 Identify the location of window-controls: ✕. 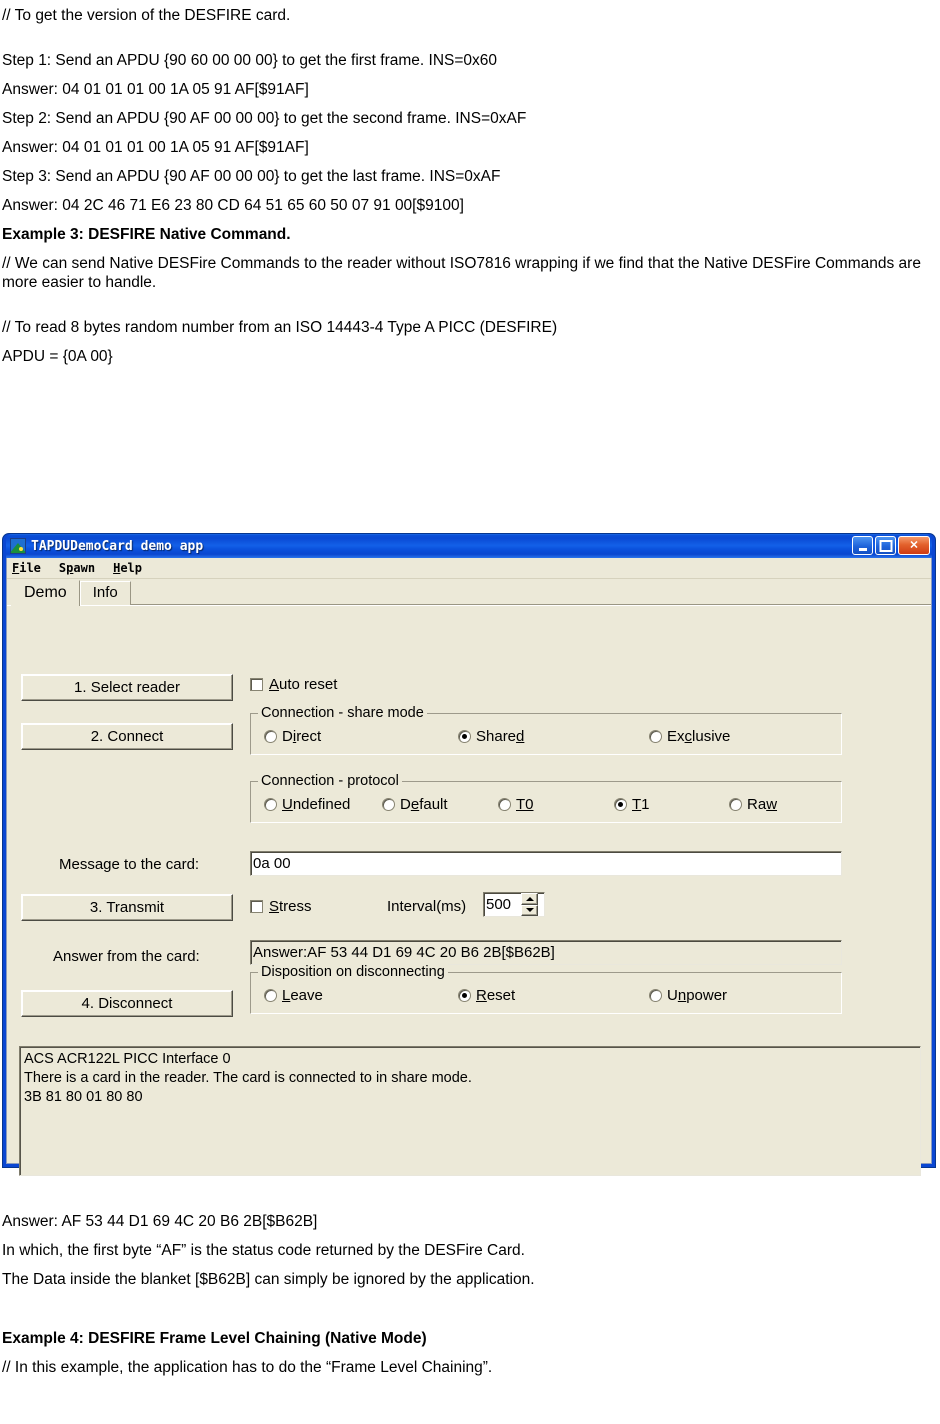
(891, 545).